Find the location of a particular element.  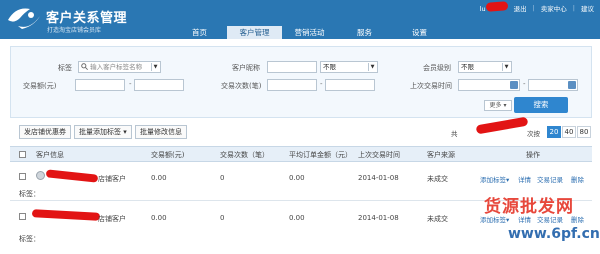

batch-edit-button: 批量修改信息 is located at coordinates (161, 132).